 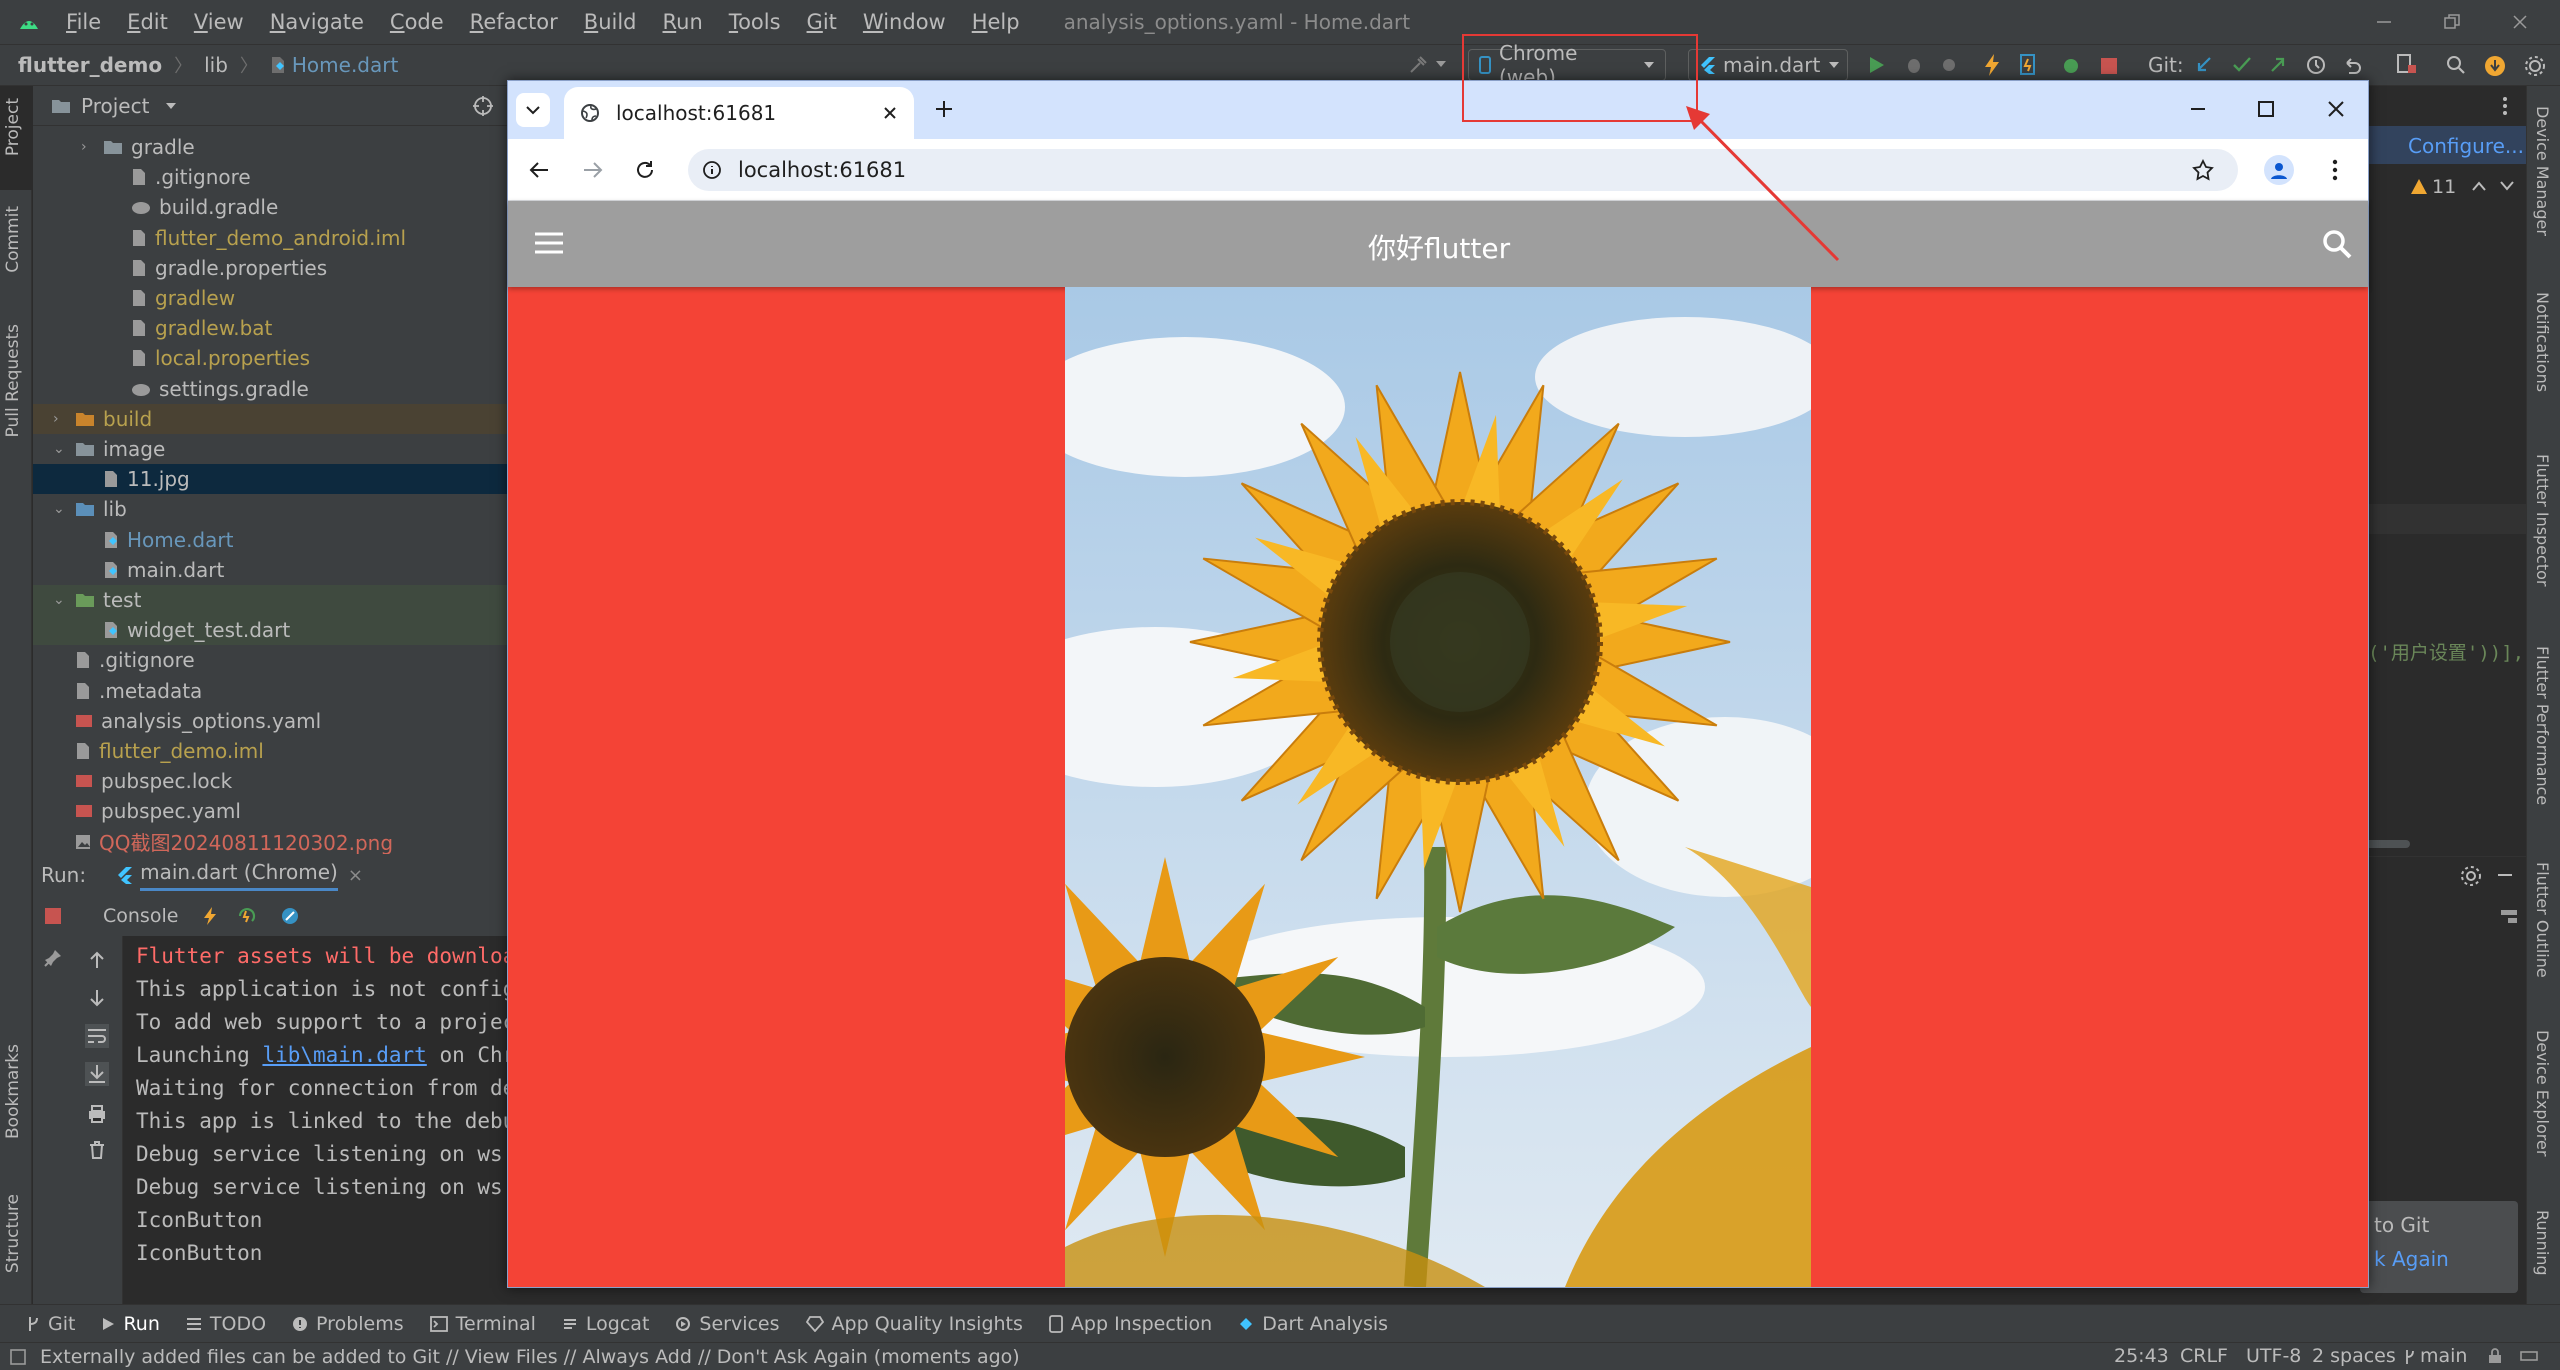 What do you see at coordinates (822, 22) in the screenshot?
I see `menu-git: Git` at bounding box center [822, 22].